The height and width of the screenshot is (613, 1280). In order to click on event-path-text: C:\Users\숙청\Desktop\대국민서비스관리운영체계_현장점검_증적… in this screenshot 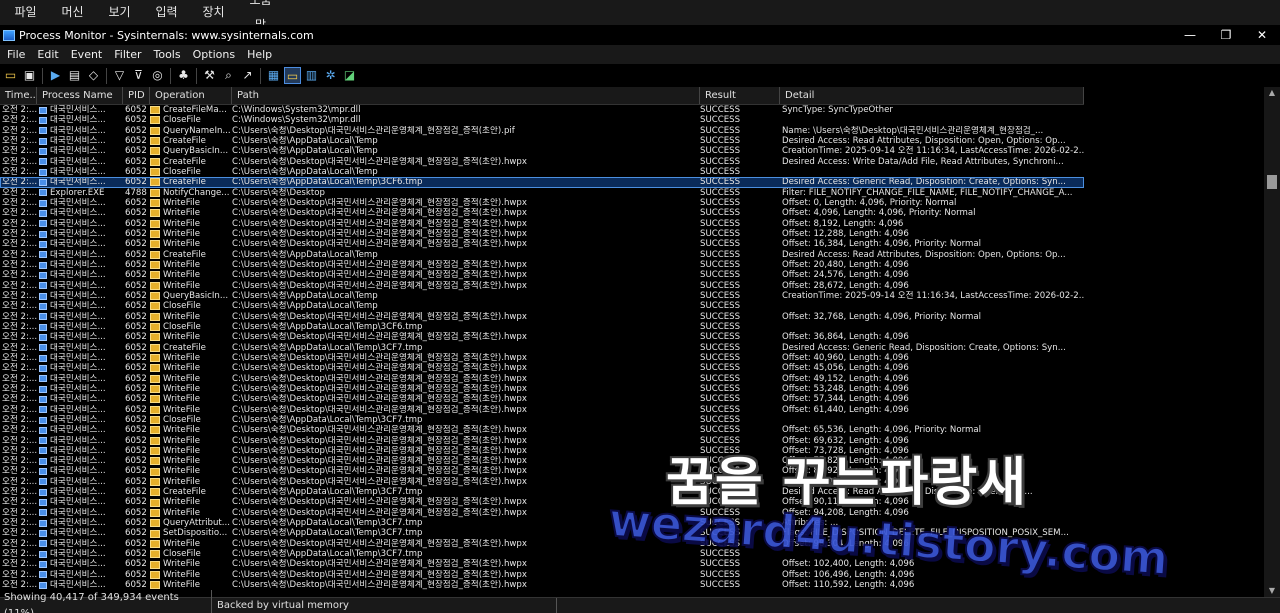, I will do `click(379, 285)`.